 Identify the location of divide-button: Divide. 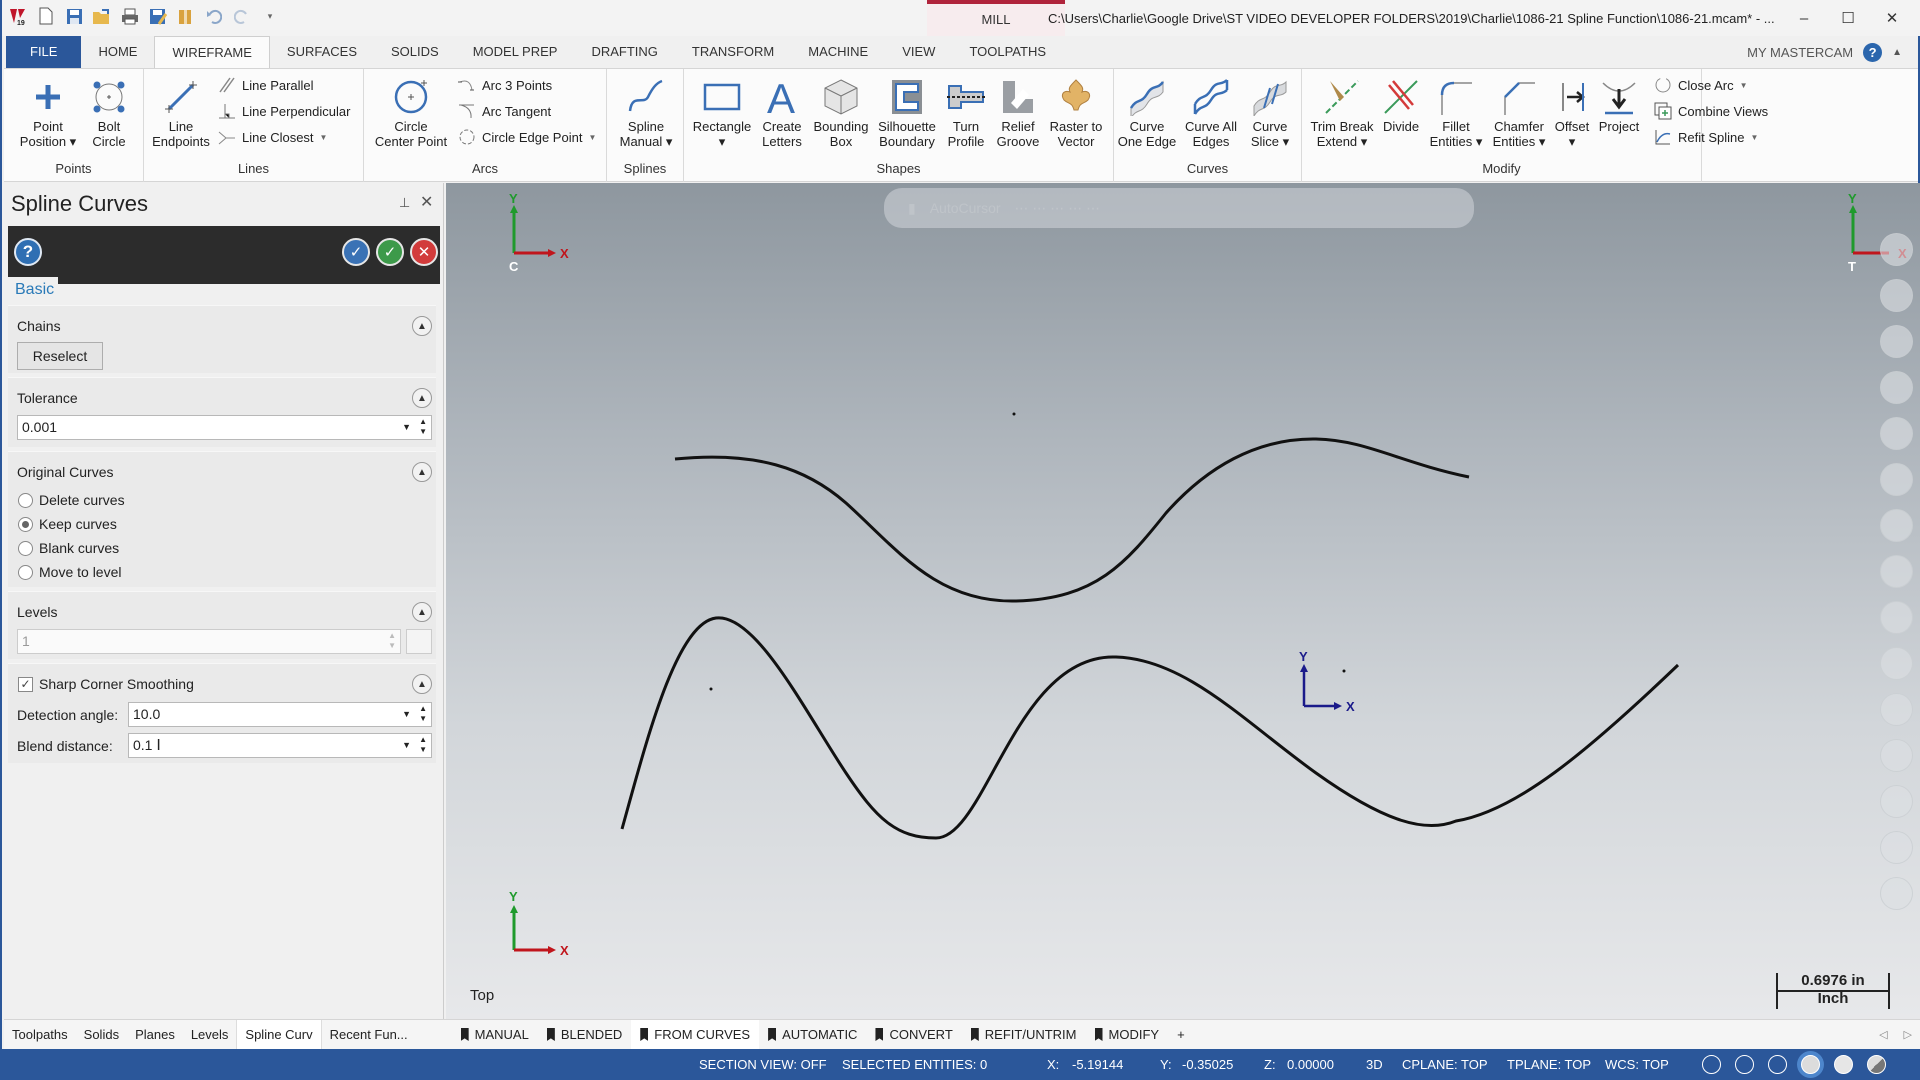
(1401, 104).